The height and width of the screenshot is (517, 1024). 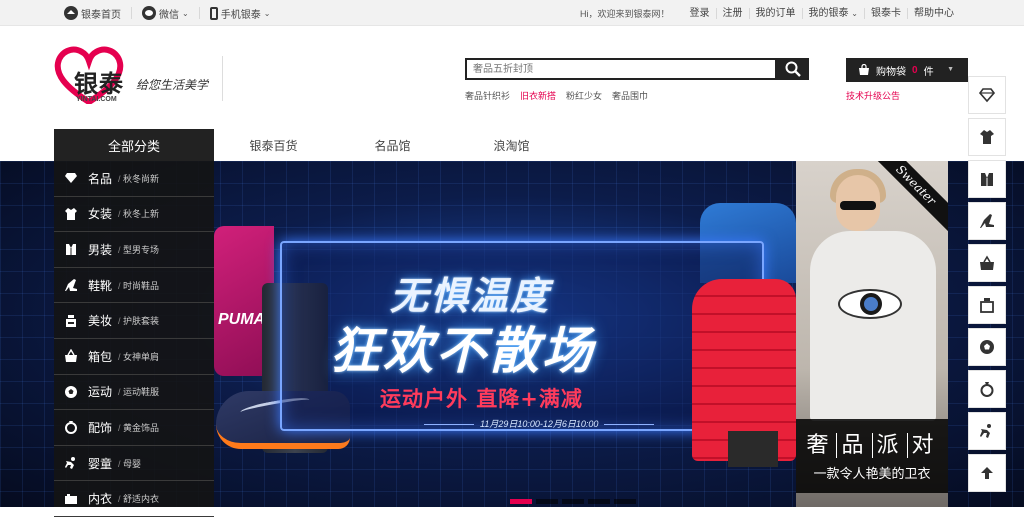 I want to click on ring-icon, so click(x=987, y=389).